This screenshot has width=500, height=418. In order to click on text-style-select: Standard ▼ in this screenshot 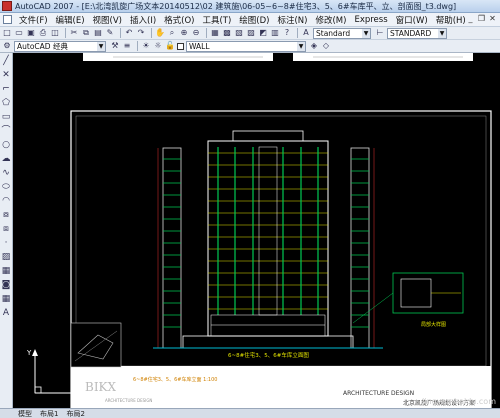, I will do `click(342, 33)`.